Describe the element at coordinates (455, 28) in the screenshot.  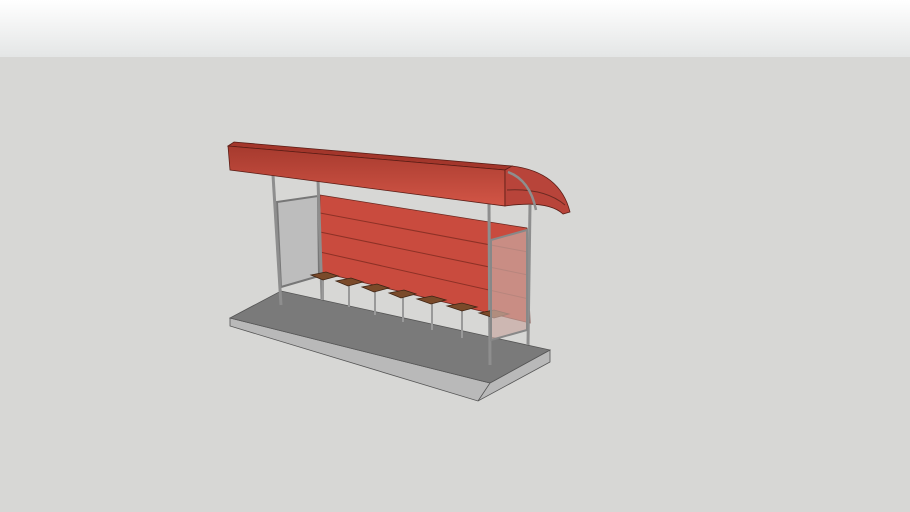
I see `sky` at that location.